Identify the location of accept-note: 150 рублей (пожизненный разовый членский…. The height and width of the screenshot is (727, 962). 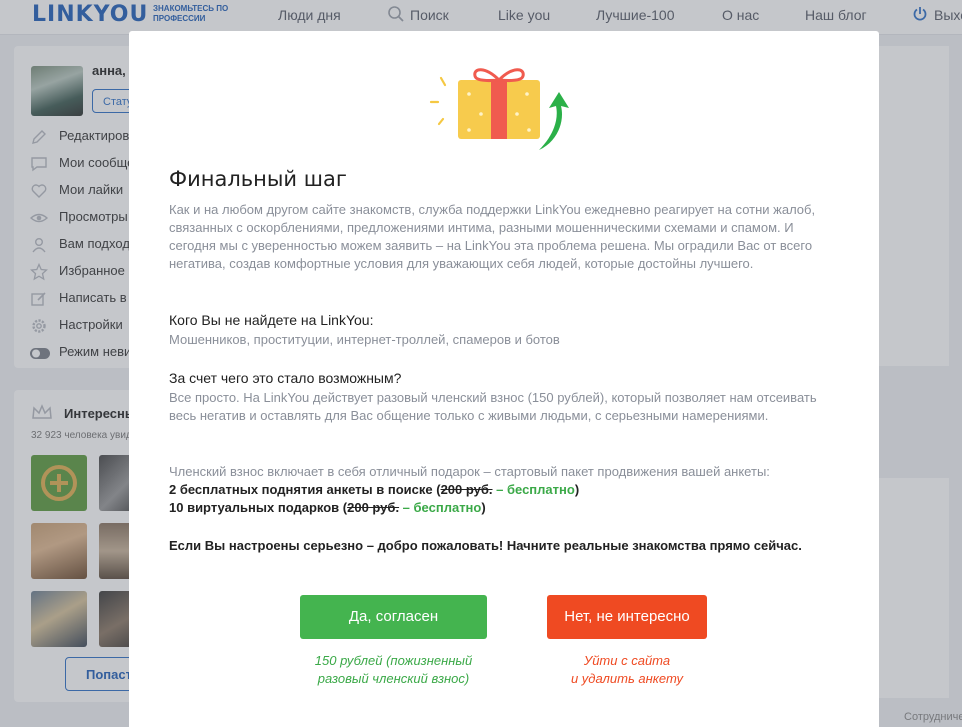
(393, 669).